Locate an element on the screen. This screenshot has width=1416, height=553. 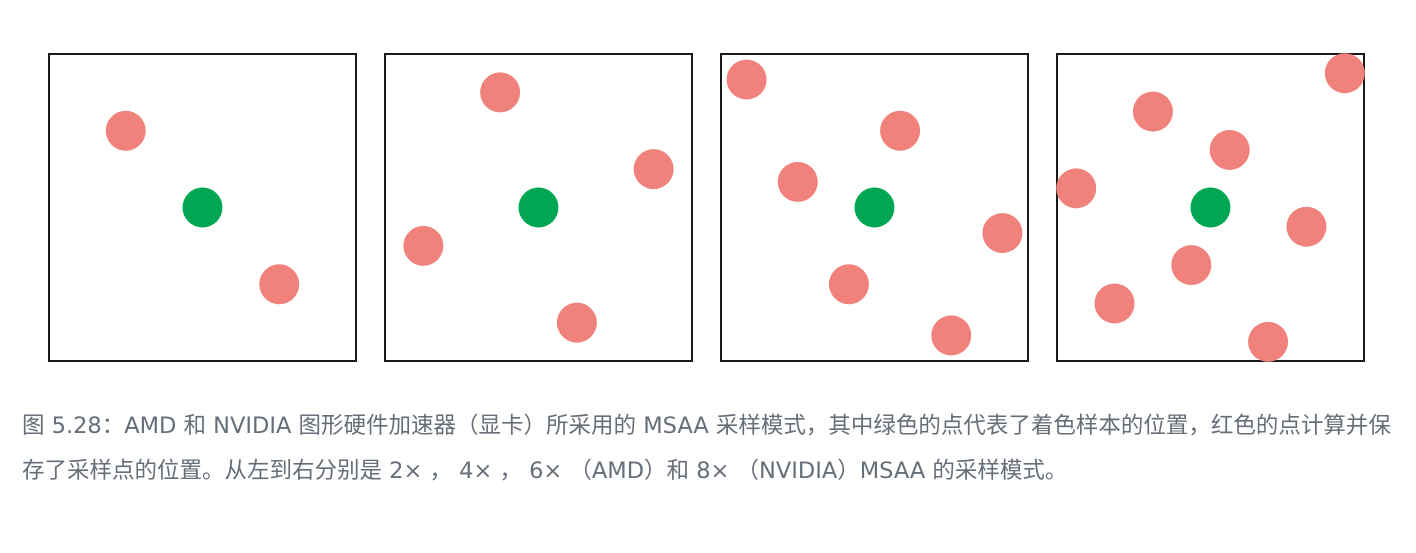
panel-4x is located at coordinates (538, 207).